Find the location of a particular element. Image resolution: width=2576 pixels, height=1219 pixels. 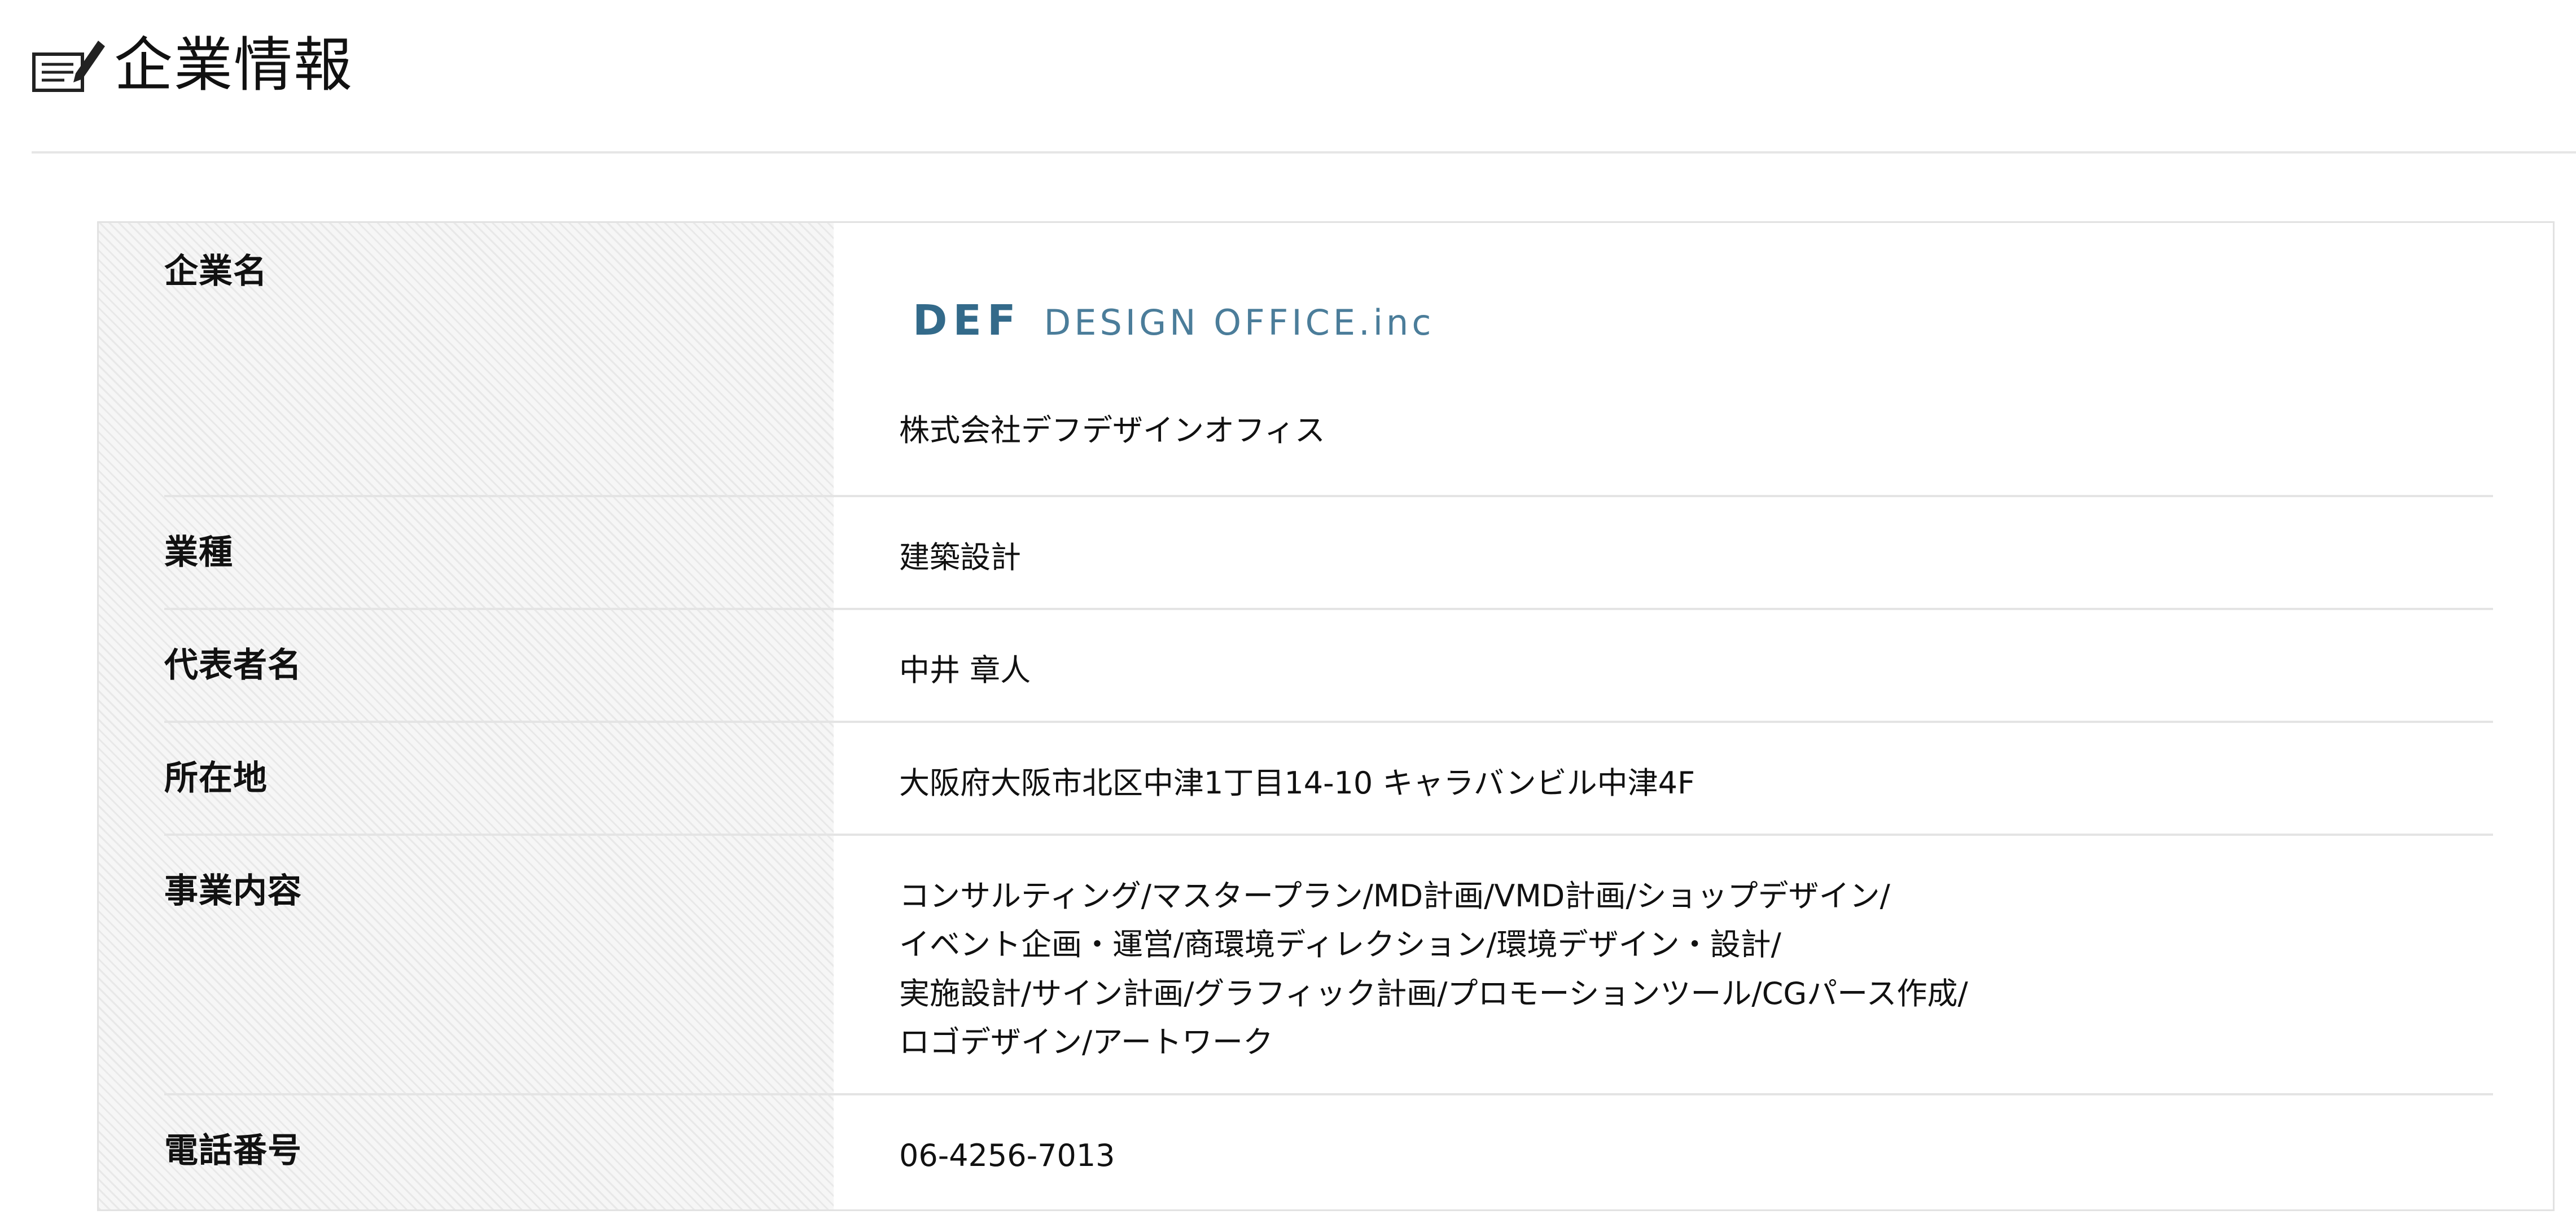

business-line: 実施設計/サイン計画/グラフィック計画/プロモーションツール/CGパース作成/ is located at coordinates (1433, 993).